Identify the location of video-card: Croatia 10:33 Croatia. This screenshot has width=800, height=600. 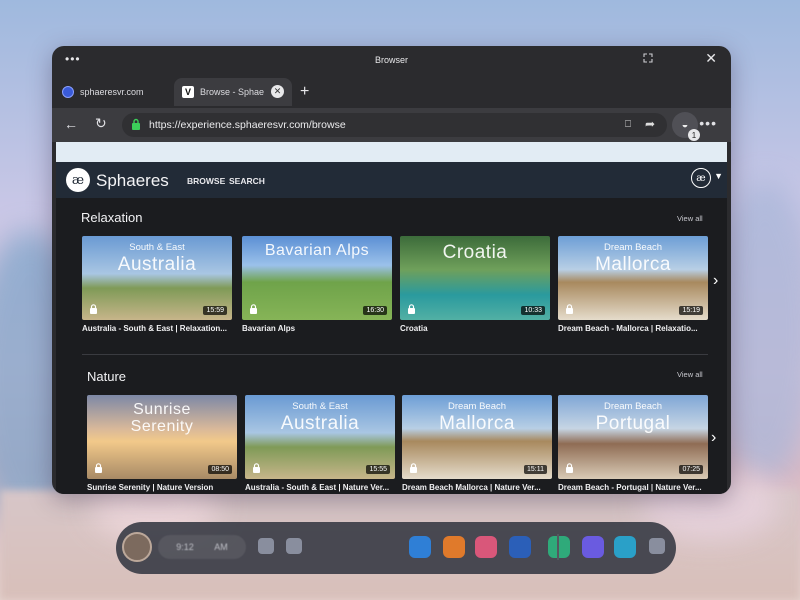
(475, 284).